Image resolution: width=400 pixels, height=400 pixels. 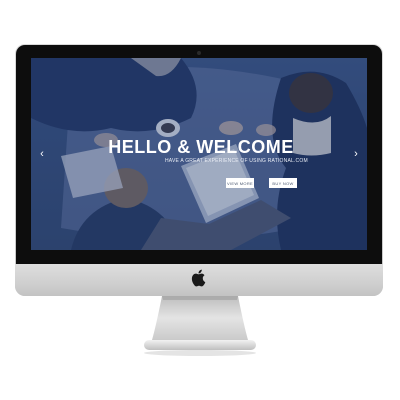 What do you see at coordinates (199, 53) in the screenshot?
I see `camera-icon` at bounding box center [199, 53].